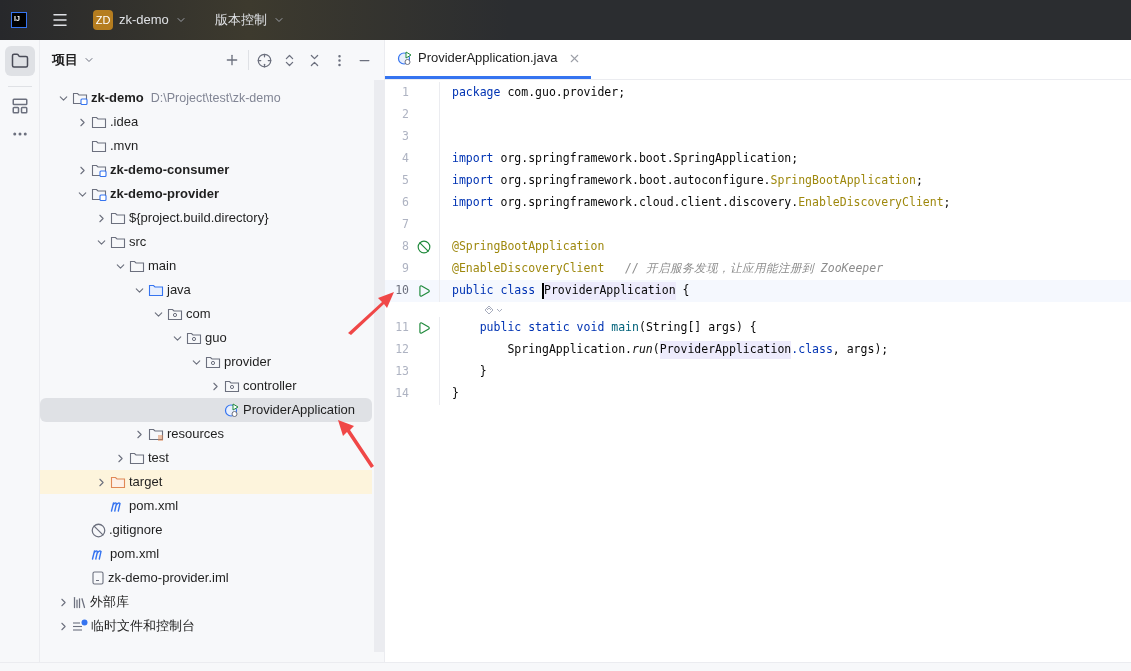  I want to click on line-number: 3, so click(405, 137).